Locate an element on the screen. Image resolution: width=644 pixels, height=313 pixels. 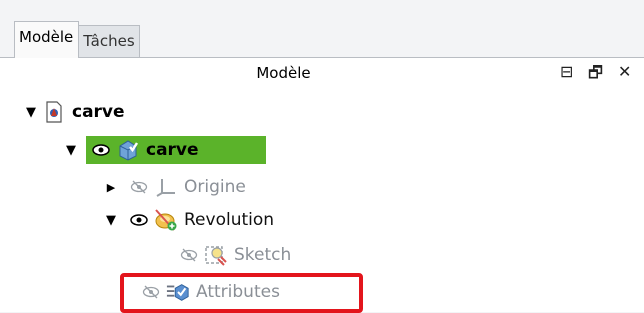
tree-item-revolution: ▼ Revolution is located at coordinates (189, 220).